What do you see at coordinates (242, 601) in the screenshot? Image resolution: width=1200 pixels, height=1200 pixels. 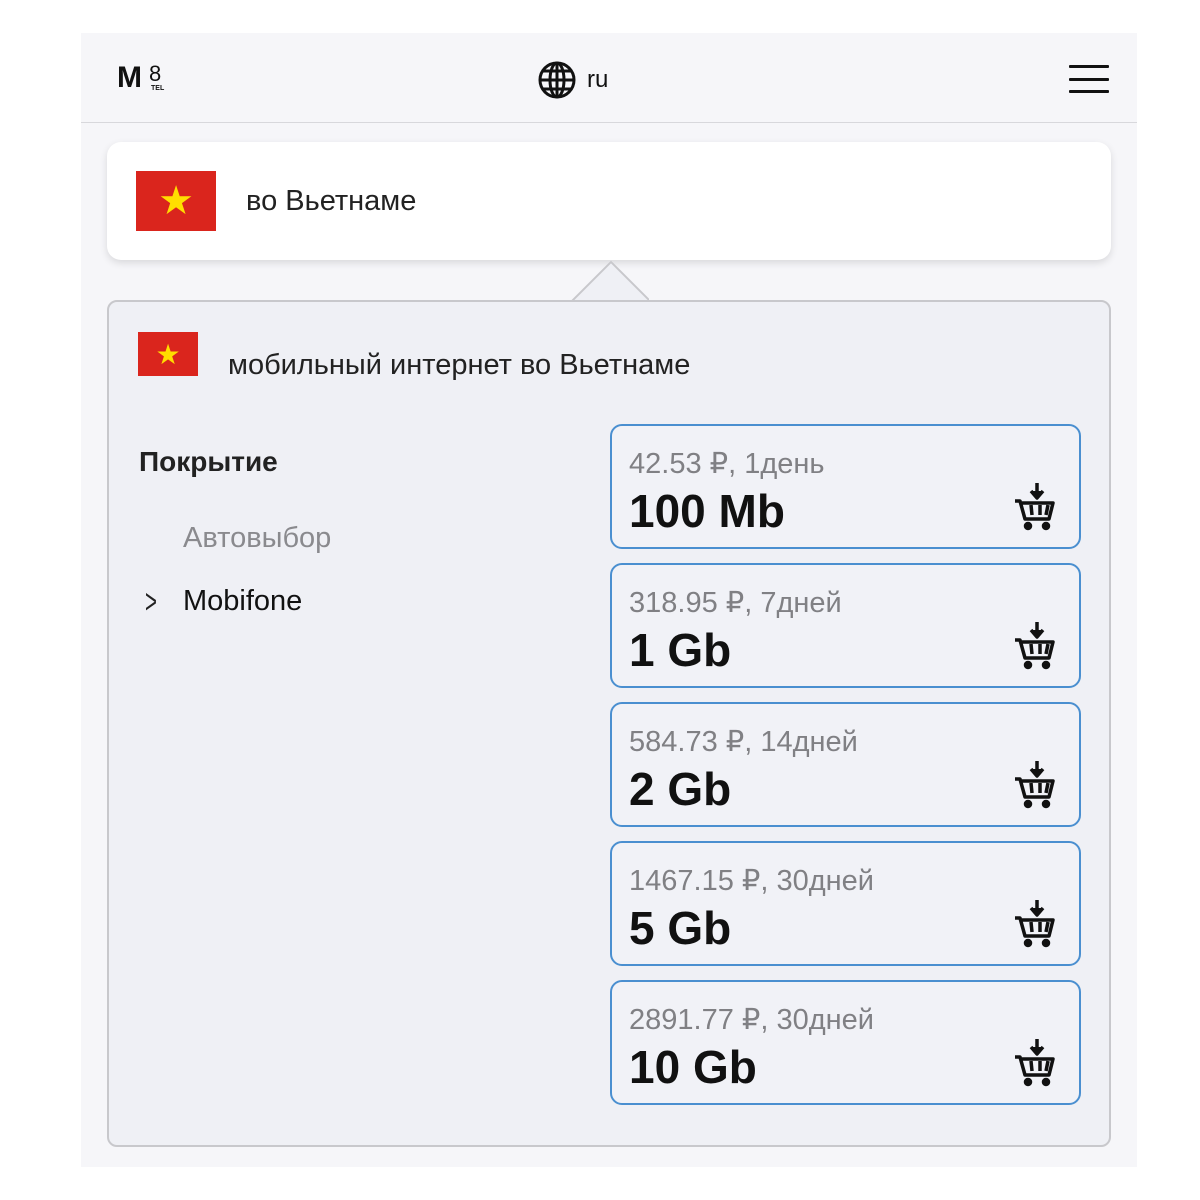 I see `operator-mobifone: Mobifone` at bounding box center [242, 601].